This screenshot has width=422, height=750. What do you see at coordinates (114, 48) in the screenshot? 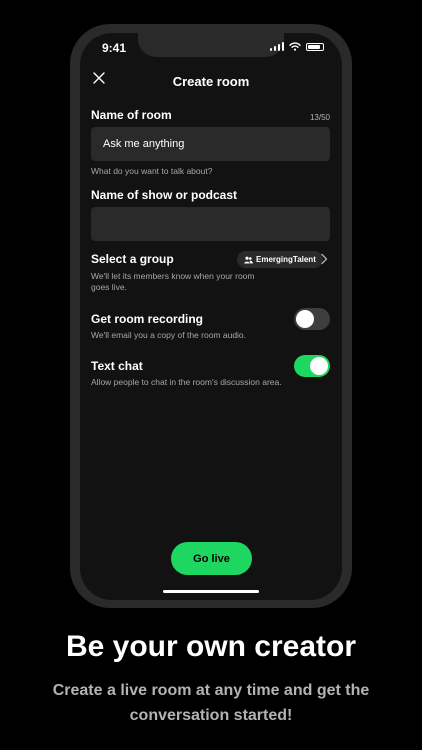
I see `status-time: 9:41` at bounding box center [114, 48].